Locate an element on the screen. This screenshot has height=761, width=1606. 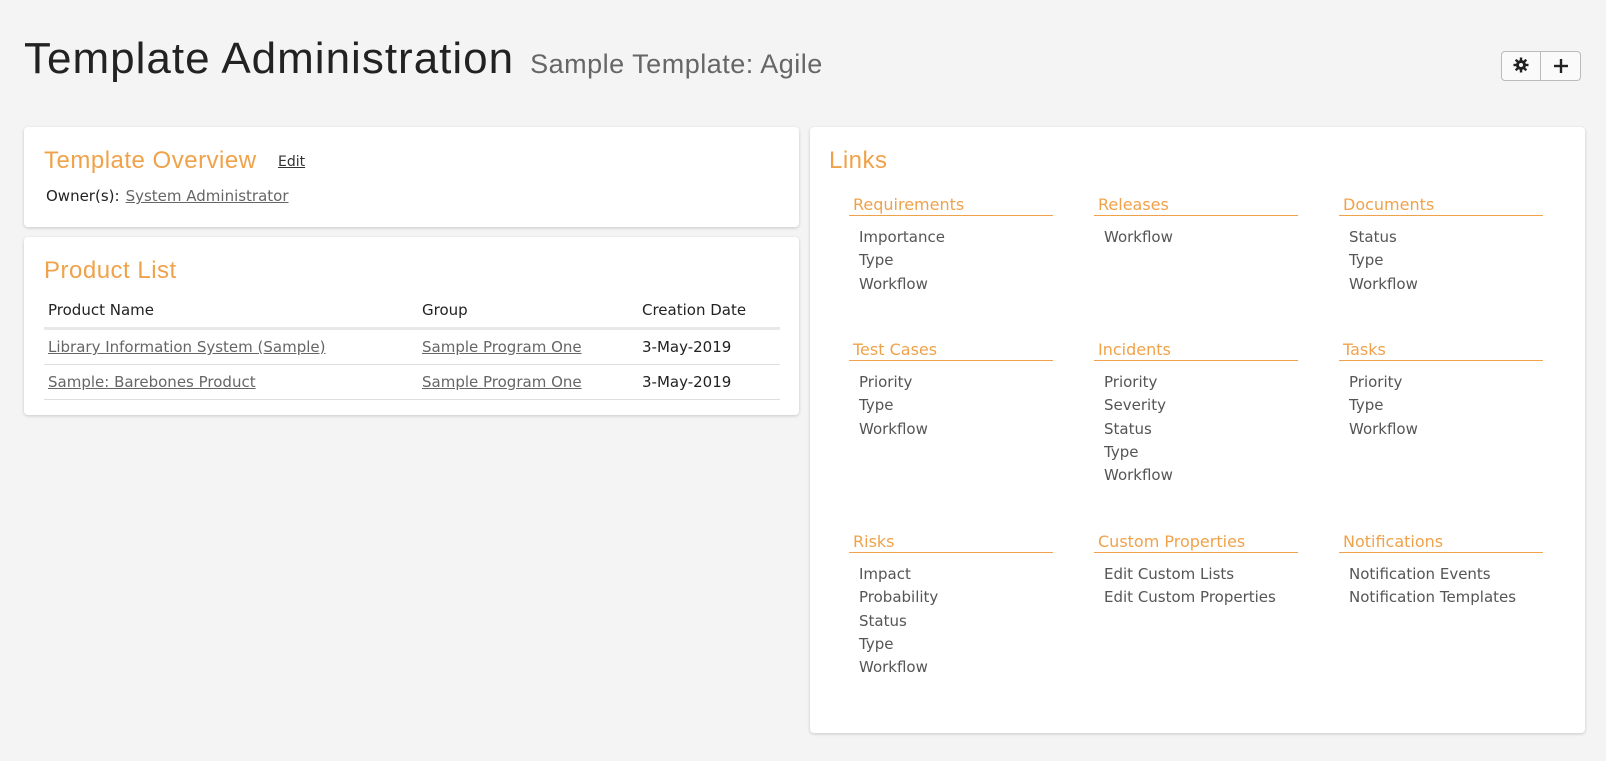
link-group-title: Notifications is located at coordinates (1441, 542).